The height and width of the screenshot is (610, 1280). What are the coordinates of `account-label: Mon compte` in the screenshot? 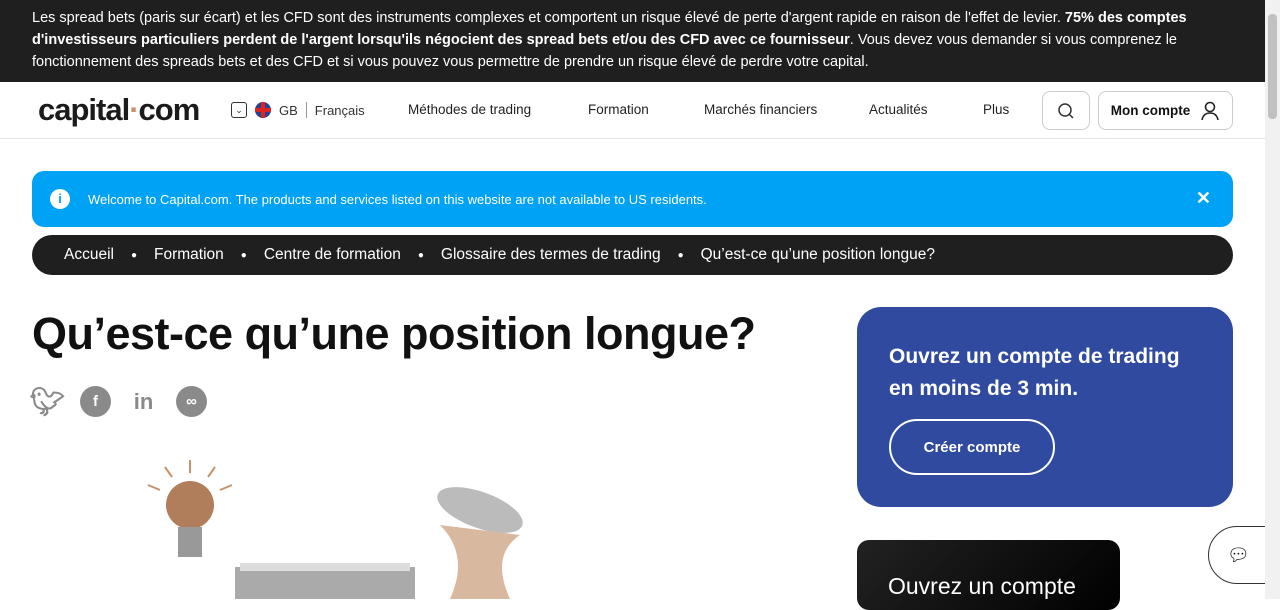 It's located at (1150, 110).